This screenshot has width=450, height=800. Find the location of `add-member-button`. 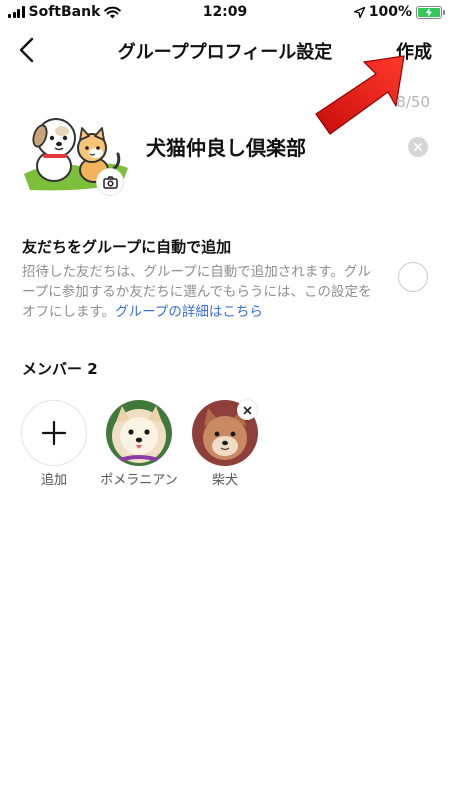

add-member-button is located at coordinates (54, 433).